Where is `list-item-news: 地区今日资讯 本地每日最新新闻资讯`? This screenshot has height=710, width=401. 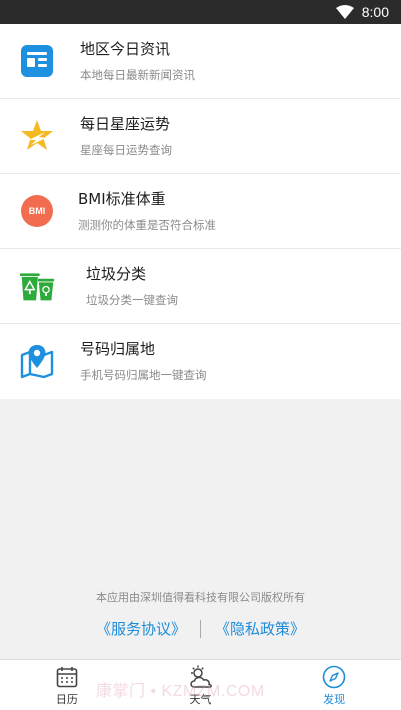 list-item-news: 地区今日资讯 本地每日最新新闻资讯 is located at coordinates (200, 61).